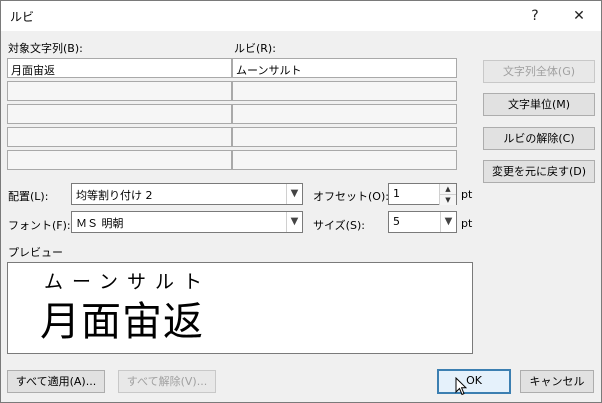  I want to click on alignment-value: 均等割り付け 2, so click(114, 195).